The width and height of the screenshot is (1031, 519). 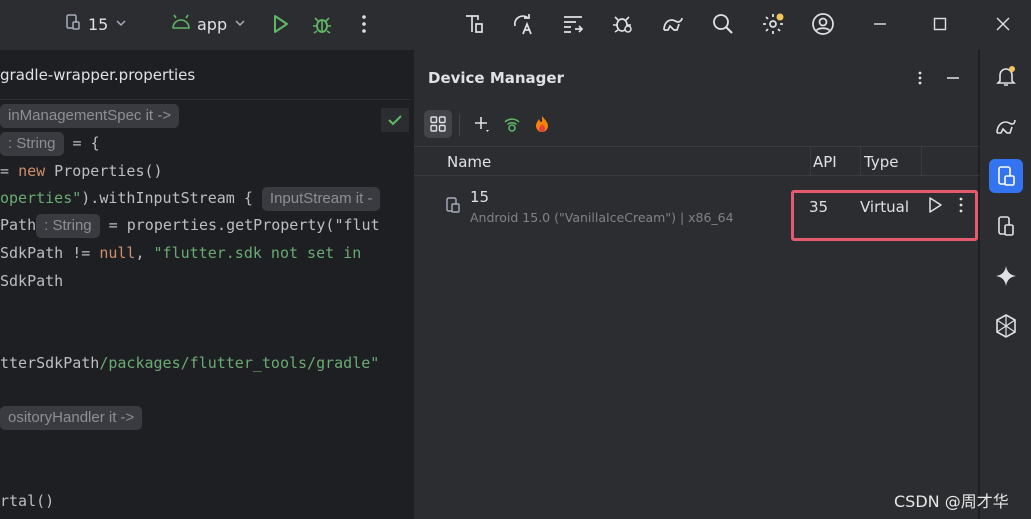 I want to click on column-name: Name, so click(x=469, y=162).